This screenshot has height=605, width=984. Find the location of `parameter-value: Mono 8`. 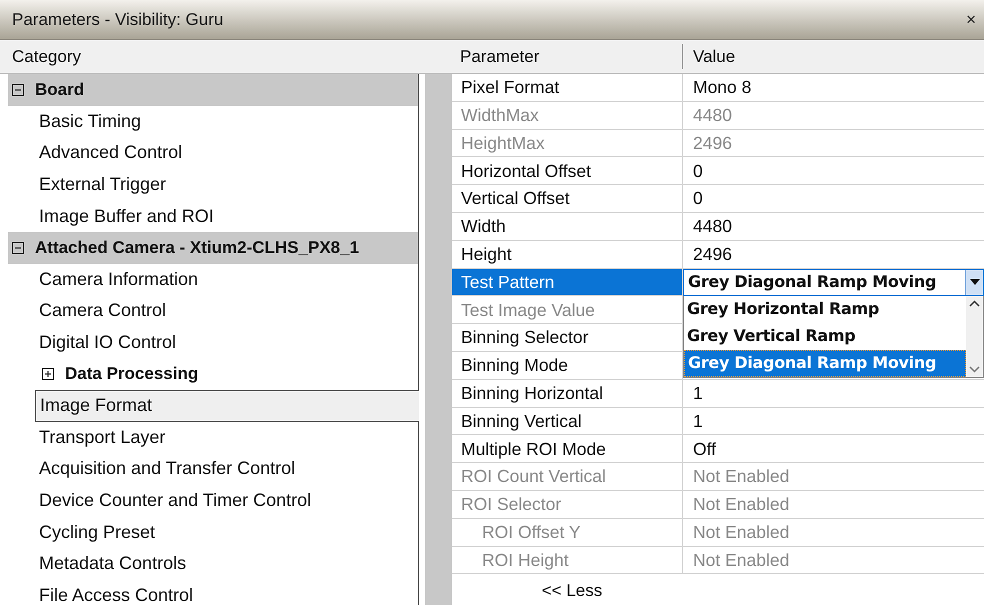

parameter-value: Mono 8 is located at coordinates (722, 88).